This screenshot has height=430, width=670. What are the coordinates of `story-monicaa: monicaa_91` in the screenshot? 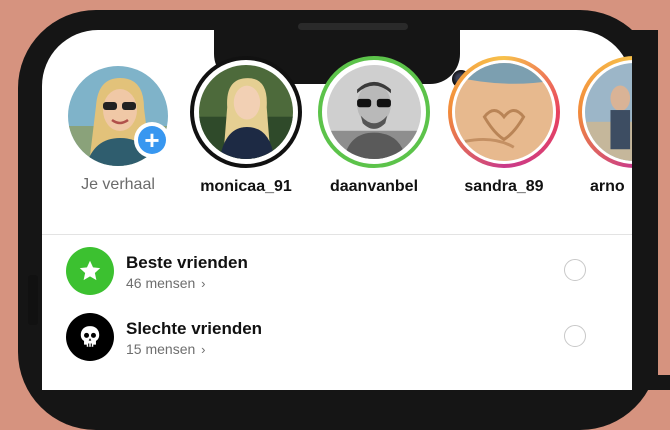 It's located at (246, 126).